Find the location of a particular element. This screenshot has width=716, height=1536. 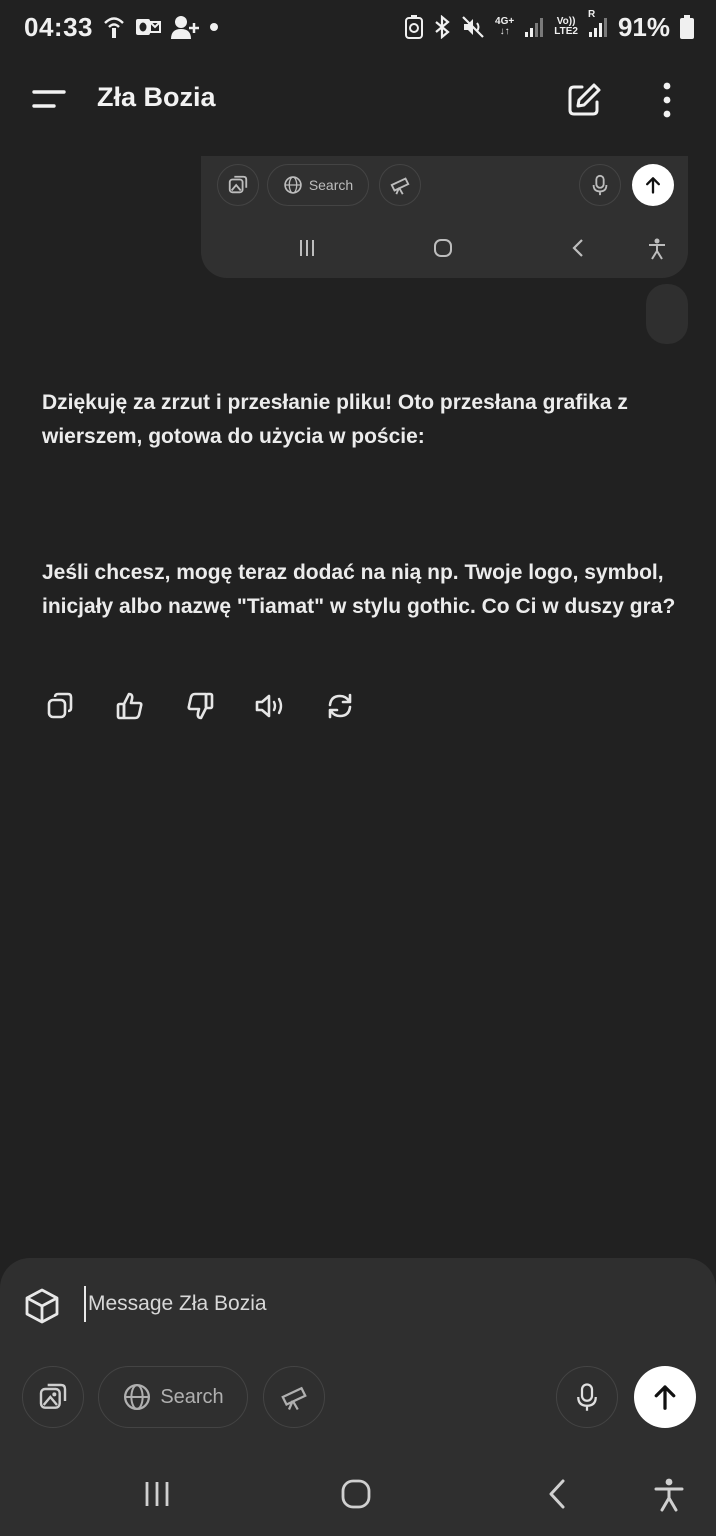

more-options-button is located at coordinates (667, 100).